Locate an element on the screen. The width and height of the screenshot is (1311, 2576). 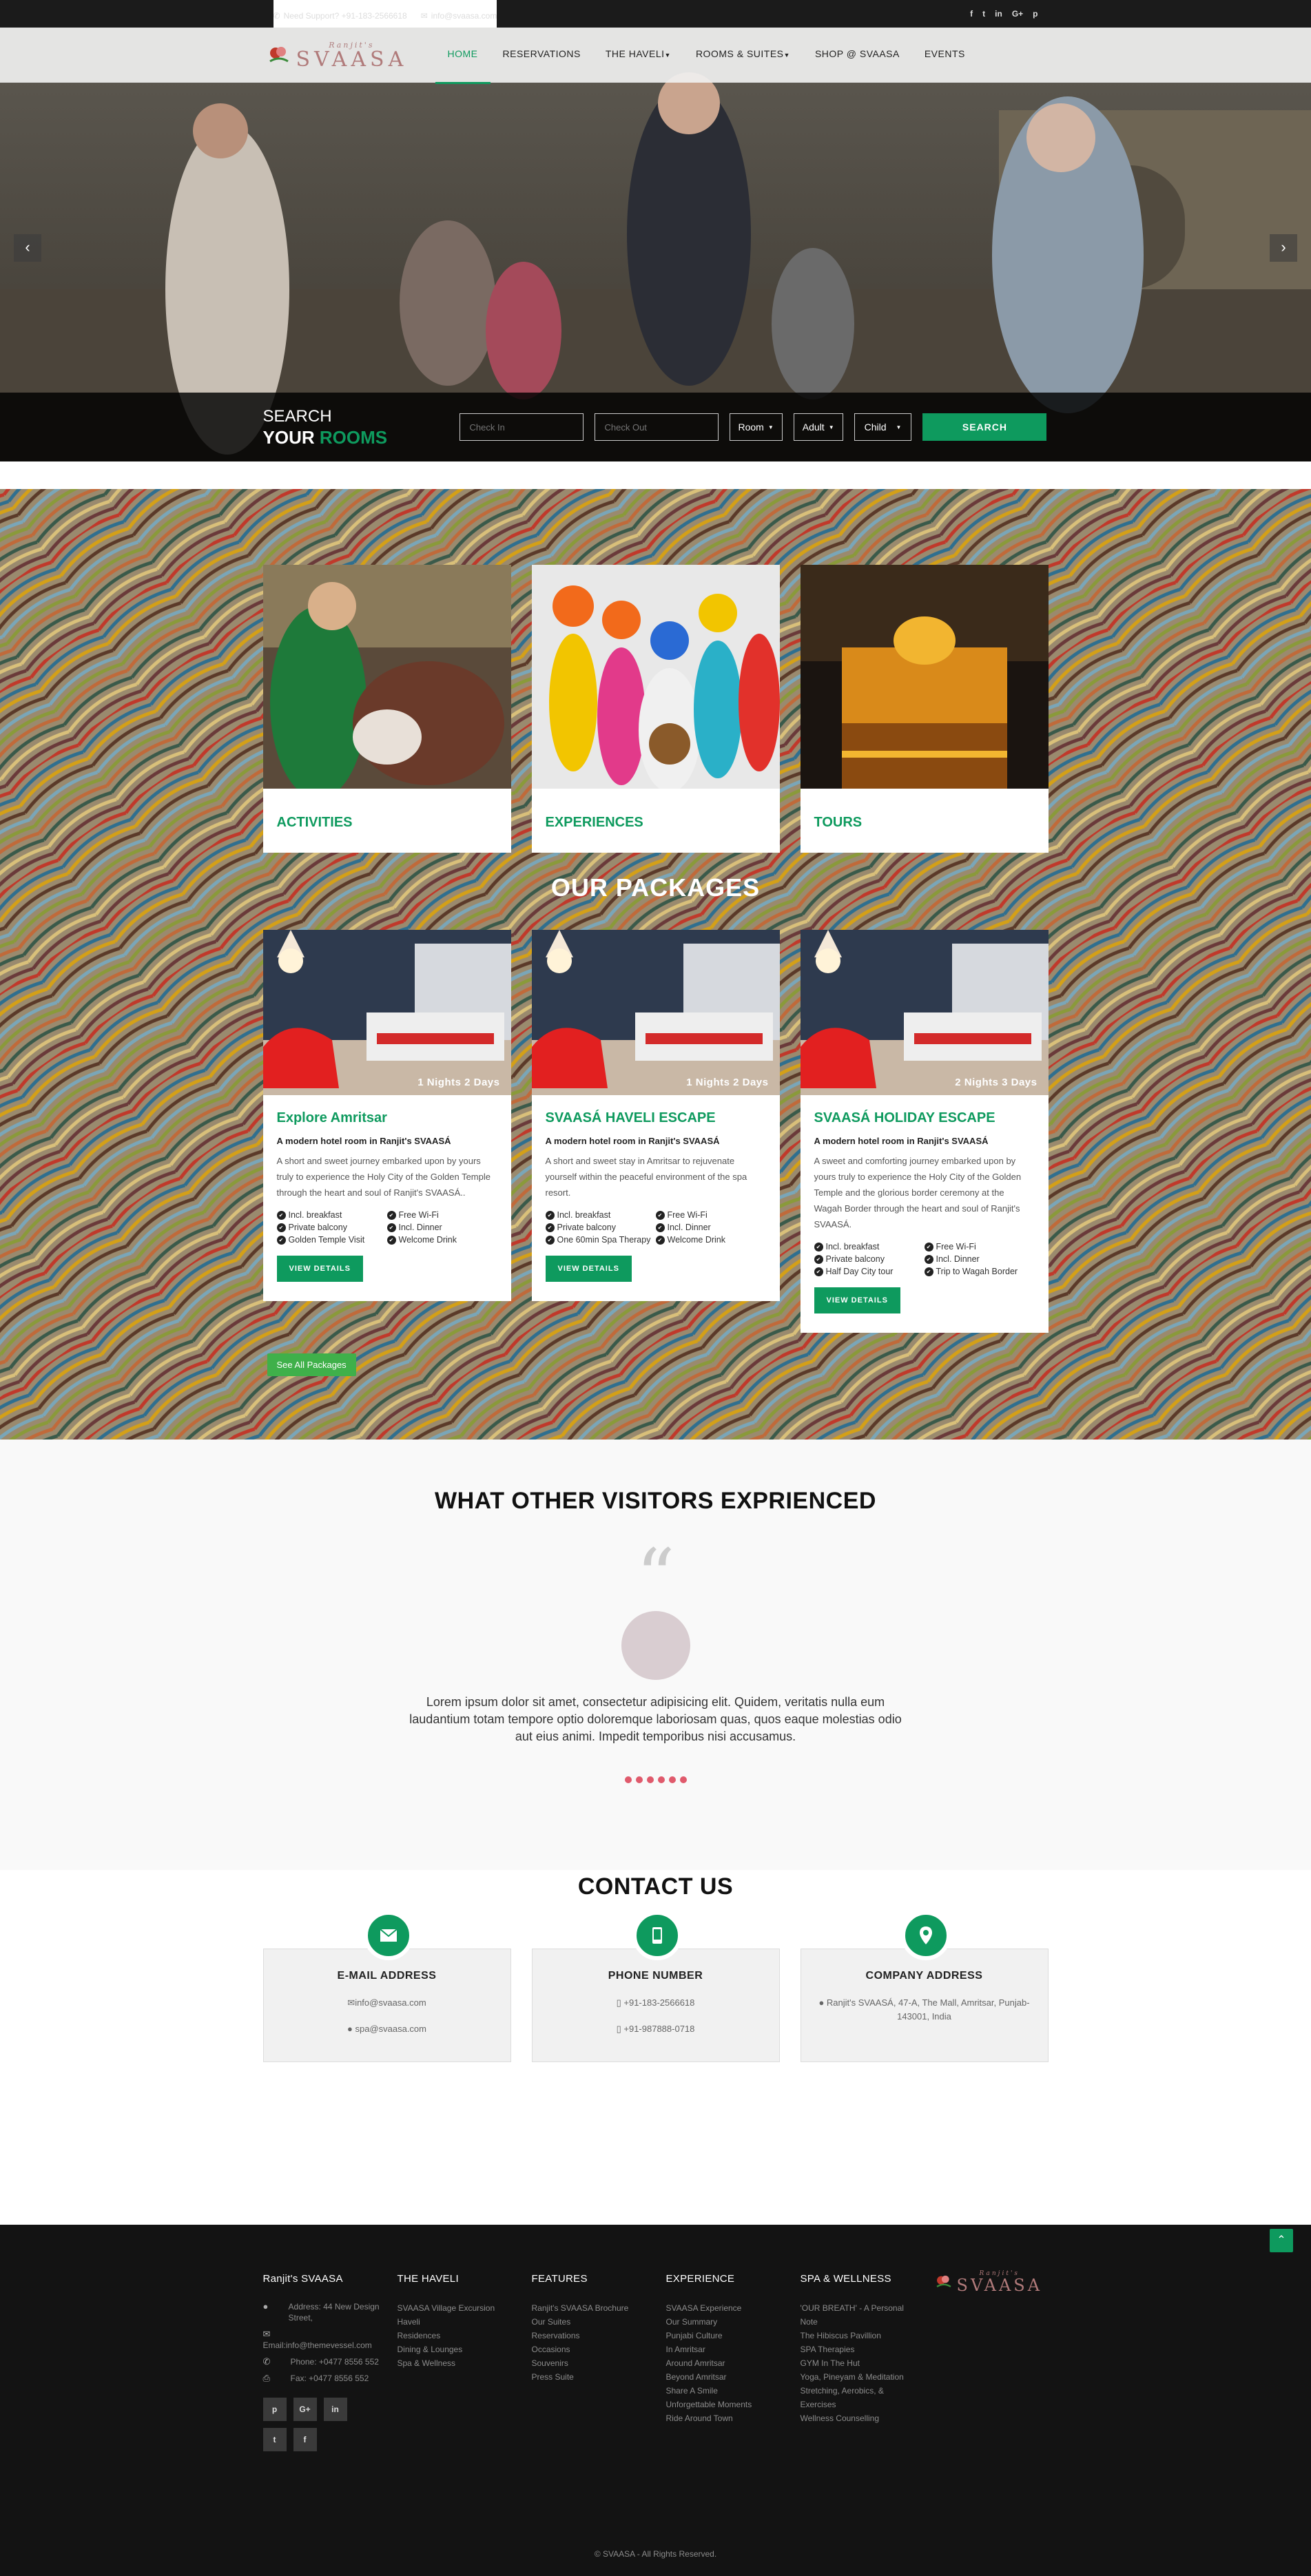
map-marker-icon: ● is located at coordinates (265, 2306).